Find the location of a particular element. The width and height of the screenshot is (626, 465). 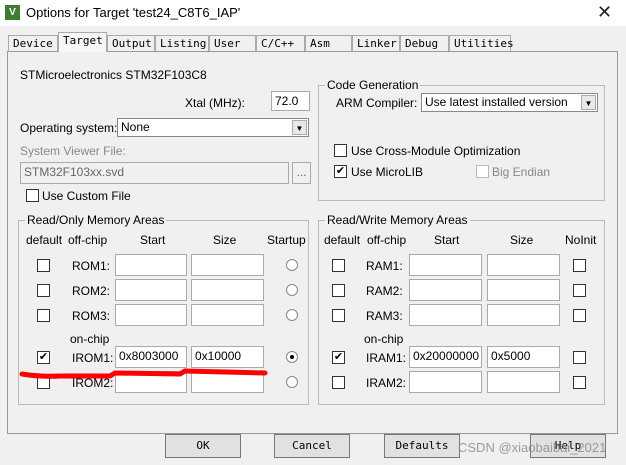

watermark: CSDN @xiaobaibai_2021 is located at coordinates (532, 447).